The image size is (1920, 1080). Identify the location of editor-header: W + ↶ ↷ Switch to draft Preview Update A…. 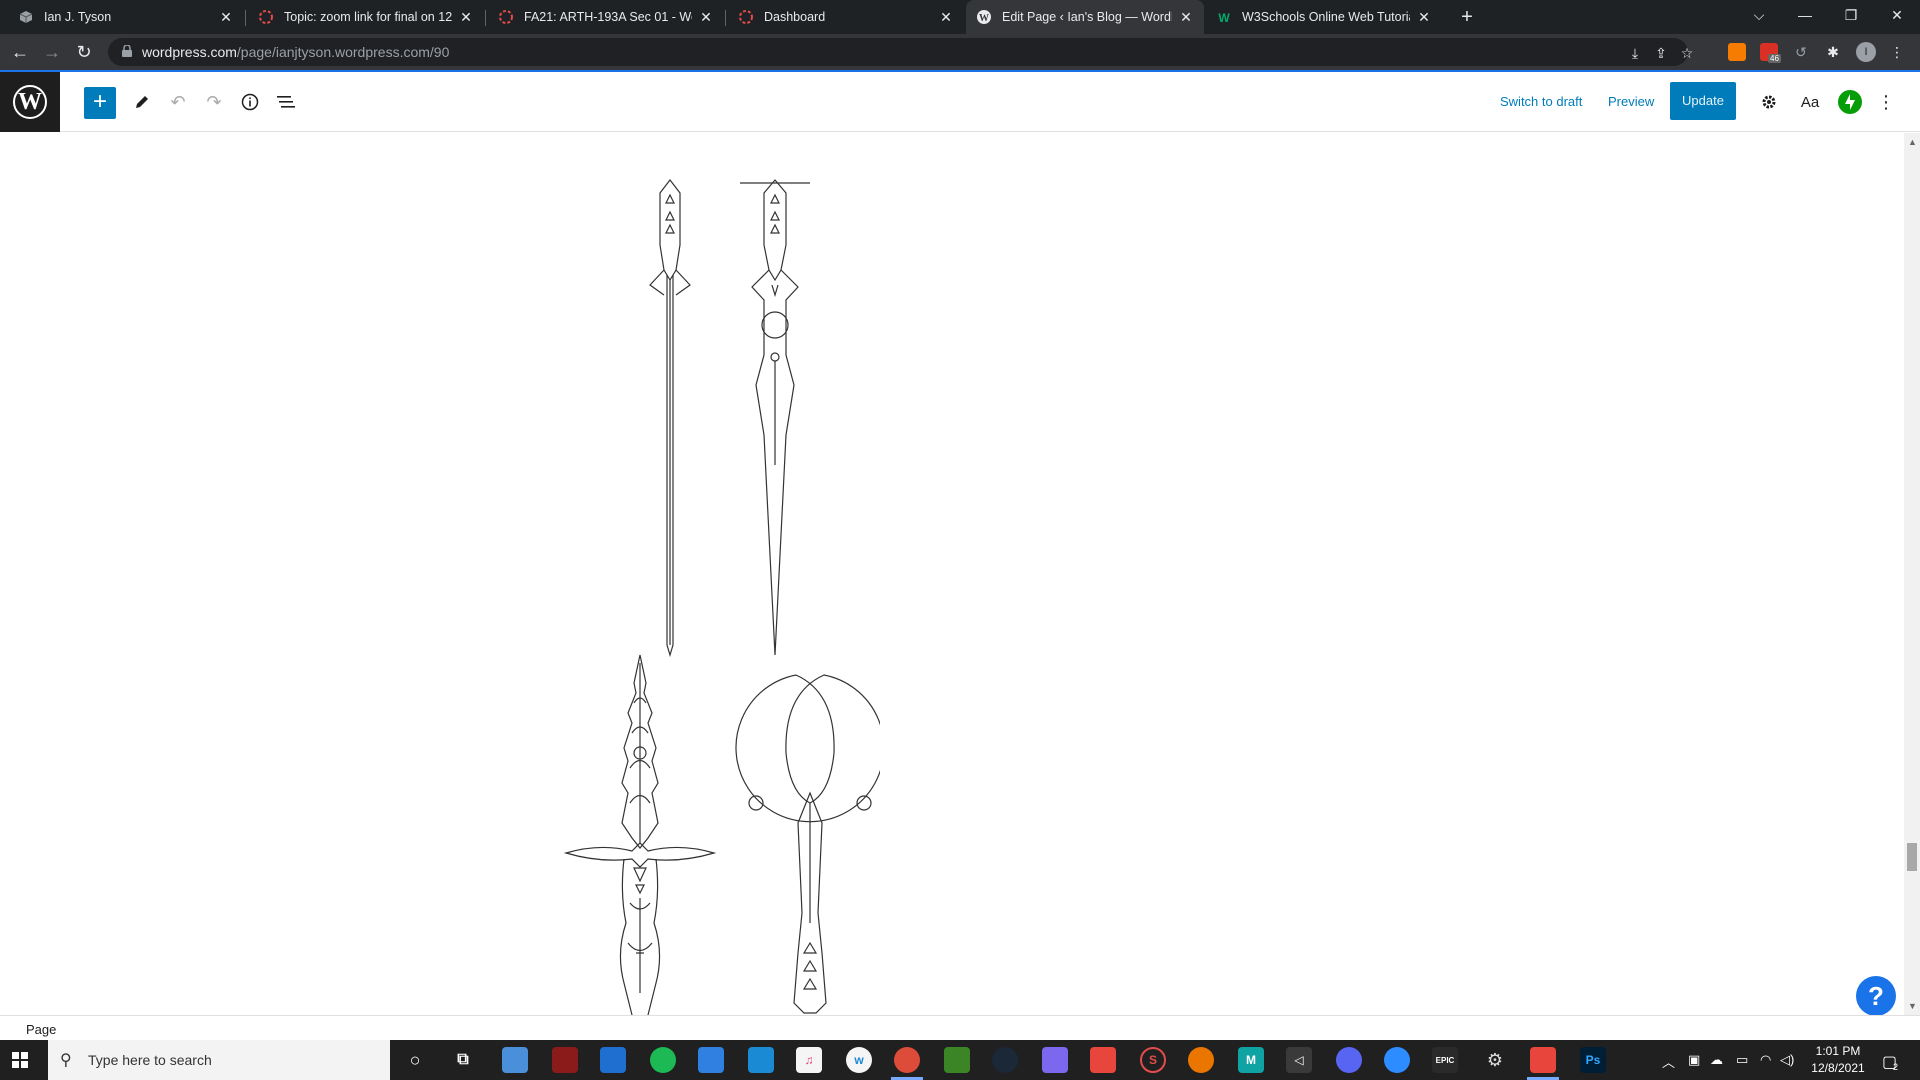
(960, 102).